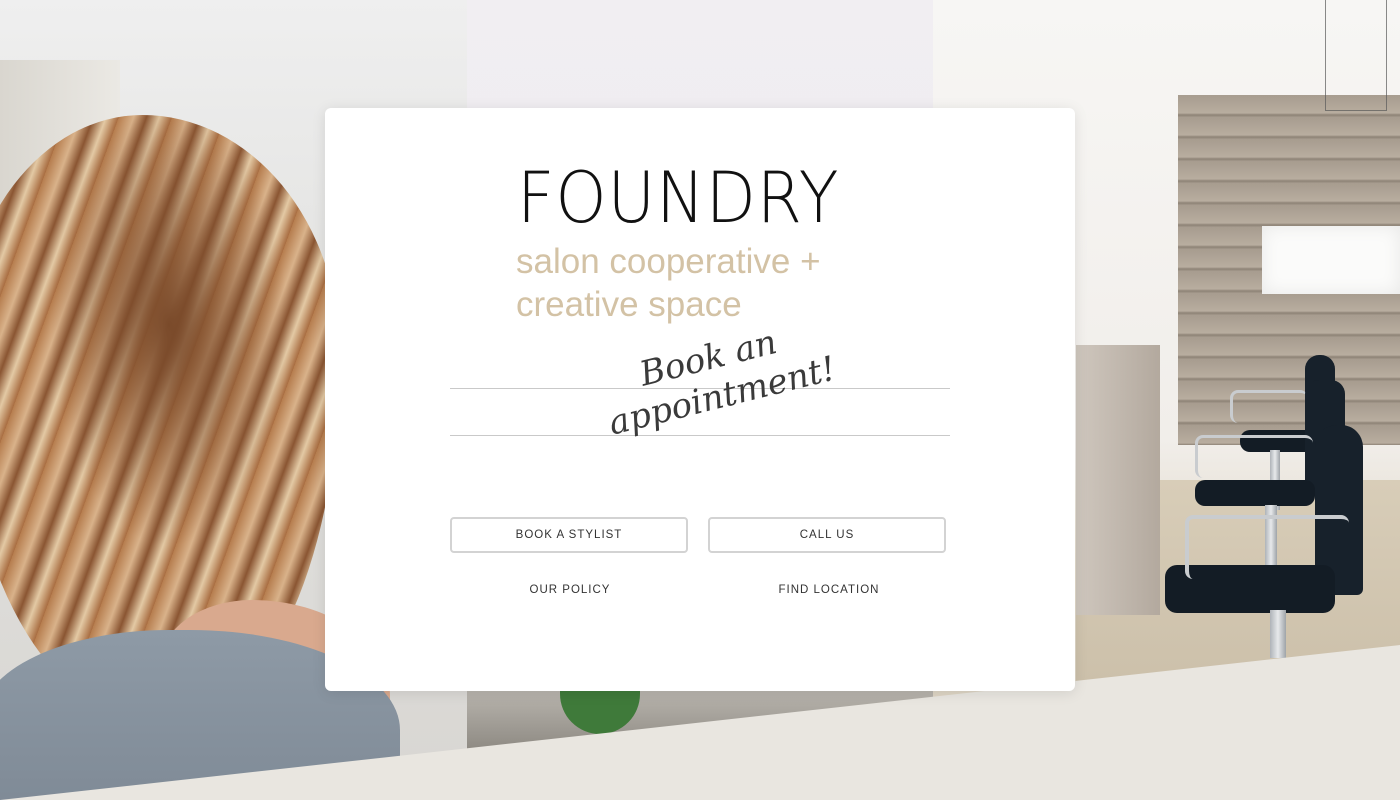 The height and width of the screenshot is (800, 1400). What do you see at coordinates (569, 535) in the screenshot?
I see `book-stylist-button: BOOK A STYLIST` at bounding box center [569, 535].